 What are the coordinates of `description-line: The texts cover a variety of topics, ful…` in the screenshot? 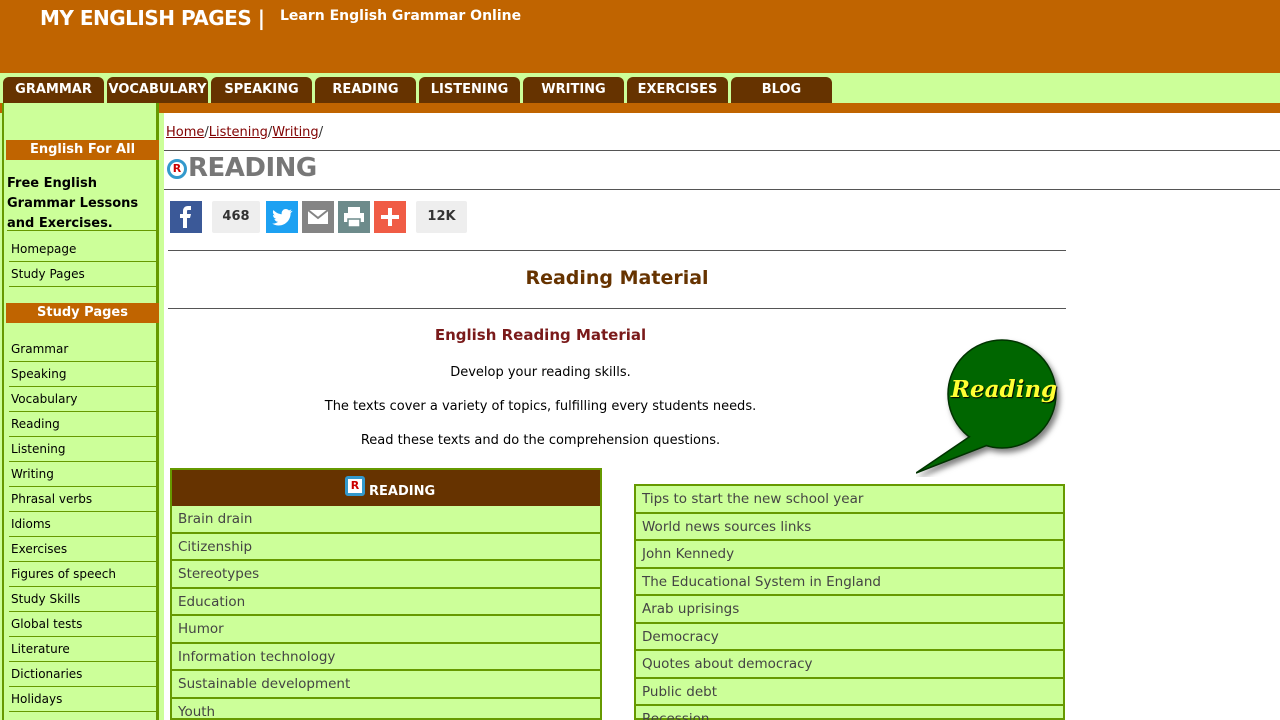 It's located at (540, 406).